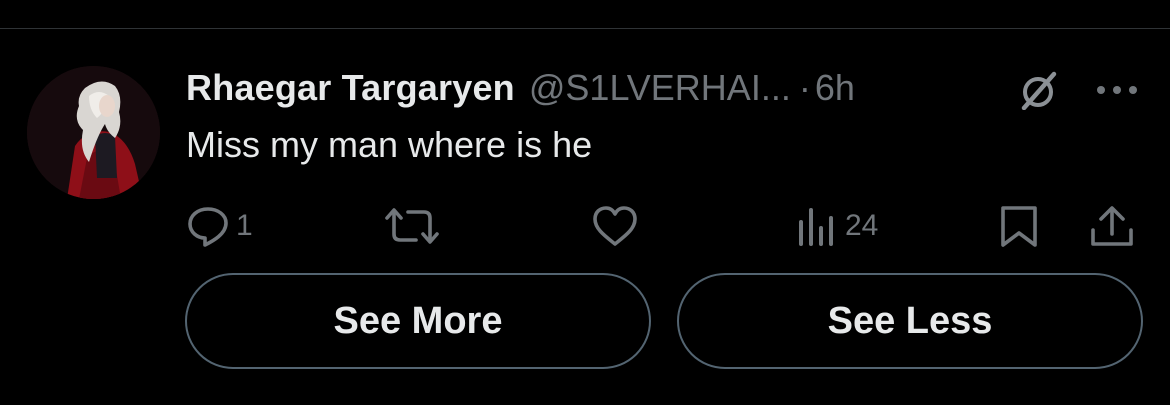 The width and height of the screenshot is (1170, 405). What do you see at coordinates (1117, 90) in the screenshot?
I see `more-icon` at bounding box center [1117, 90].